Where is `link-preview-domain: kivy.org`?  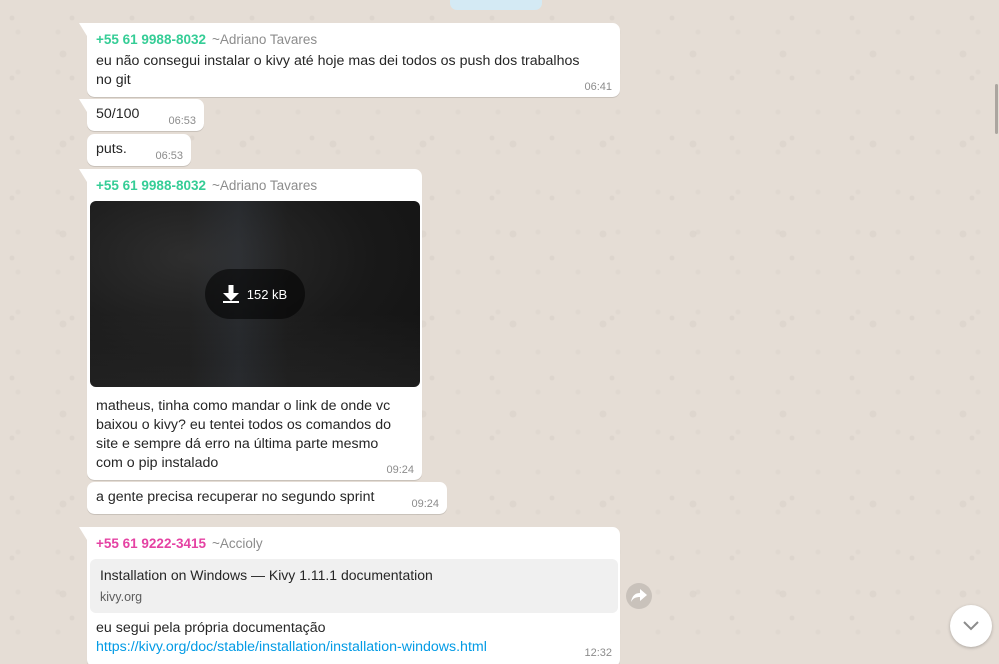
link-preview-domain: kivy.org is located at coordinates (121, 597).